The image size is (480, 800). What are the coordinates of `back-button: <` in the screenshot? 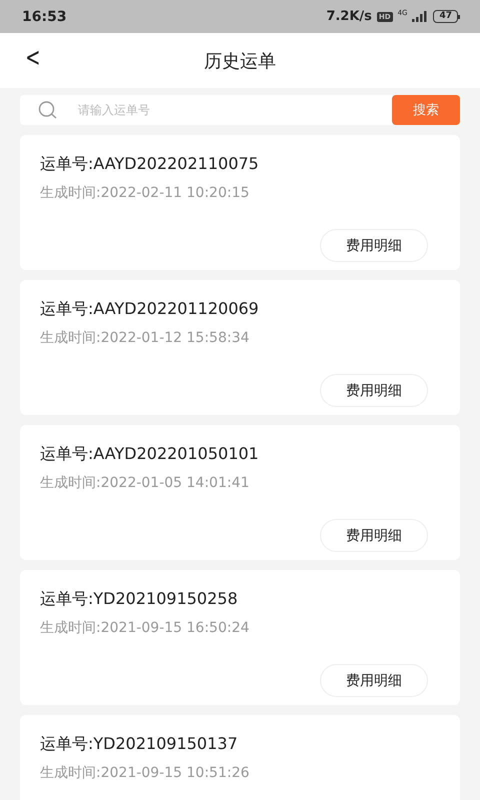 It's located at (33, 58).